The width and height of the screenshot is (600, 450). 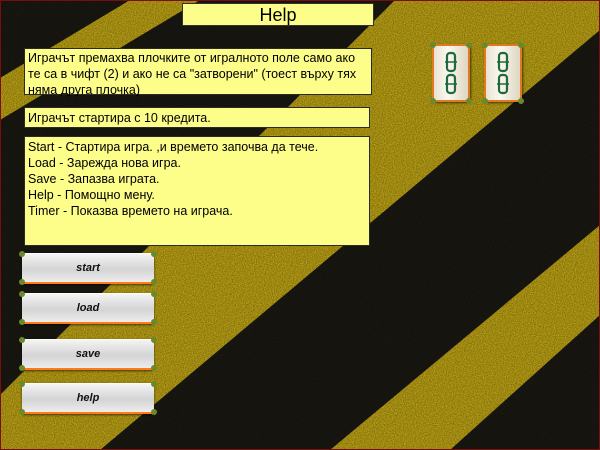 What do you see at coordinates (104, 163) in the screenshot?
I see `command-line-load: Load - Зарежда нова игра.` at bounding box center [104, 163].